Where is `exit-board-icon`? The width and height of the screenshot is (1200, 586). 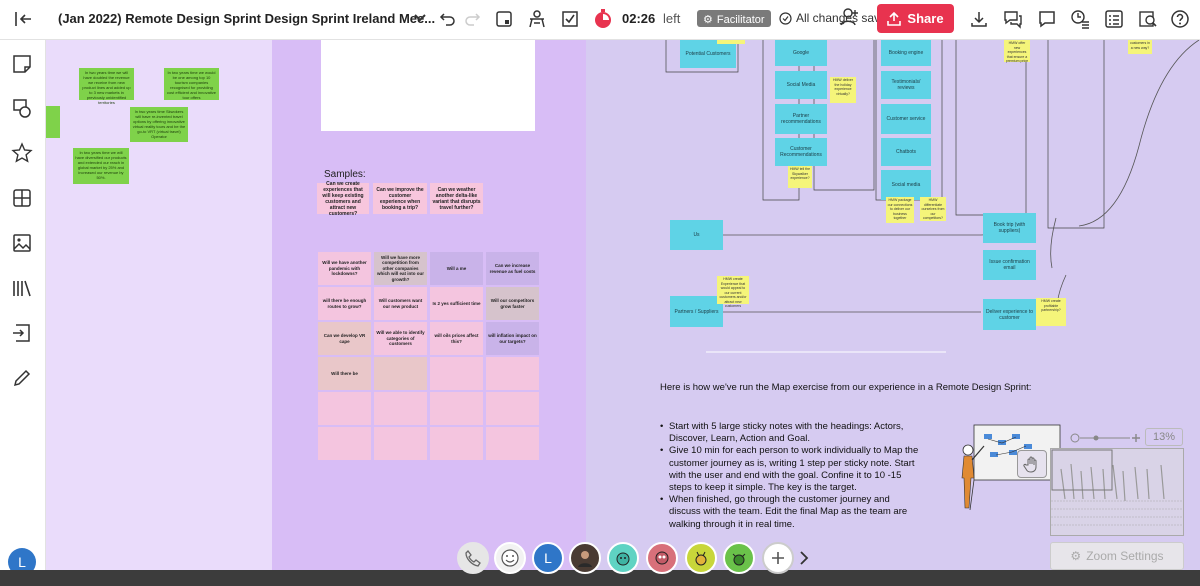 exit-board-icon is located at coordinates (23, 19).